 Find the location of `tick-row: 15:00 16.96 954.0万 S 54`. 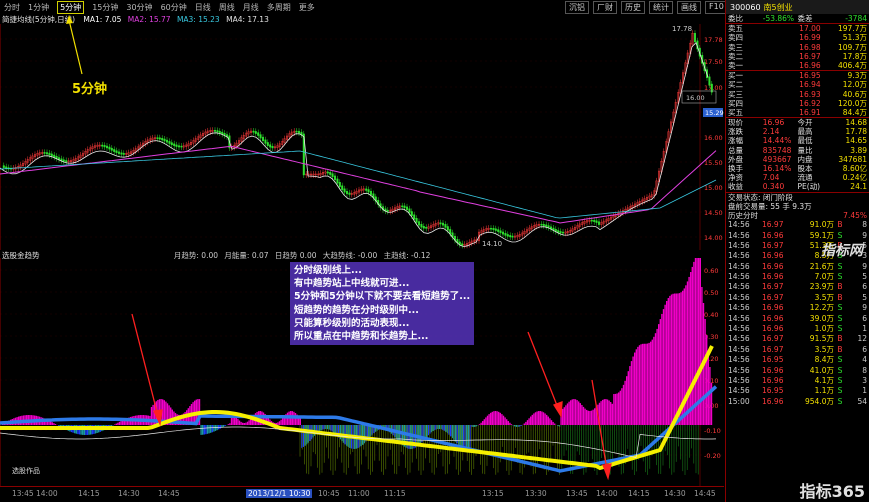

tick-row: 15:00 16.96 954.0万 S 54 is located at coordinates (797, 402).